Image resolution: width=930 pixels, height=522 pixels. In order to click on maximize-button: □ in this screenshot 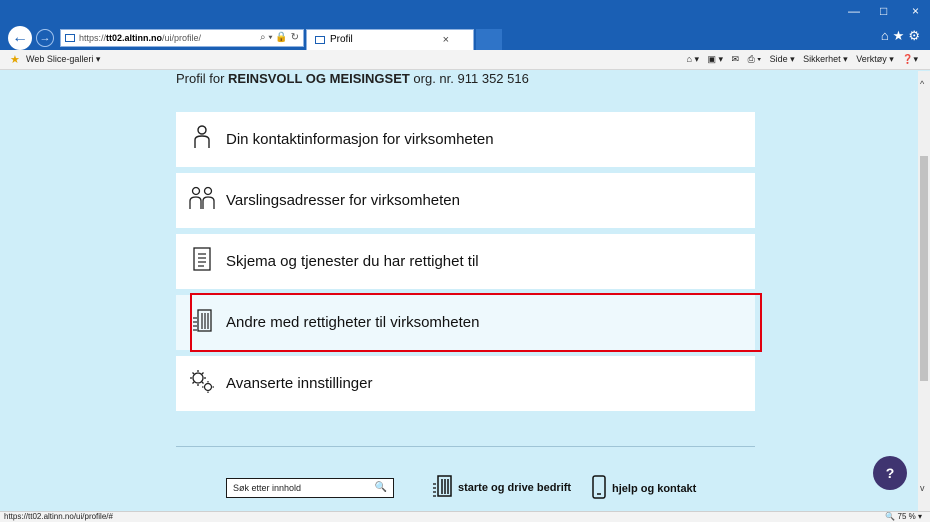, I will do `click(883, 11)`.